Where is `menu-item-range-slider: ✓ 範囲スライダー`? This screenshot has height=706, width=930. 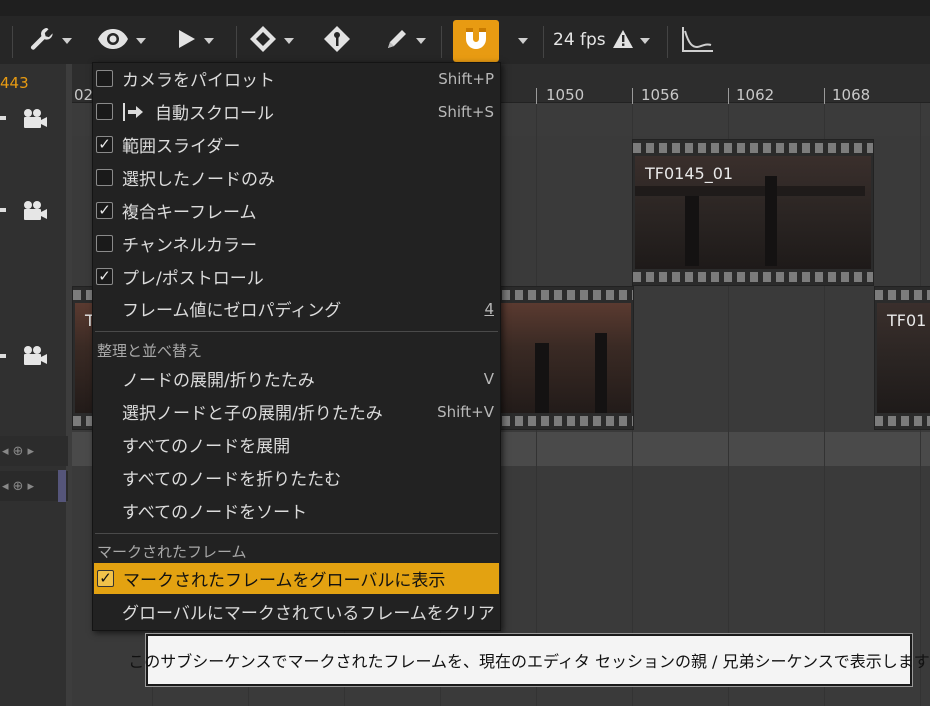
menu-item-range-slider: ✓ 範囲スライダー is located at coordinates (296, 144).